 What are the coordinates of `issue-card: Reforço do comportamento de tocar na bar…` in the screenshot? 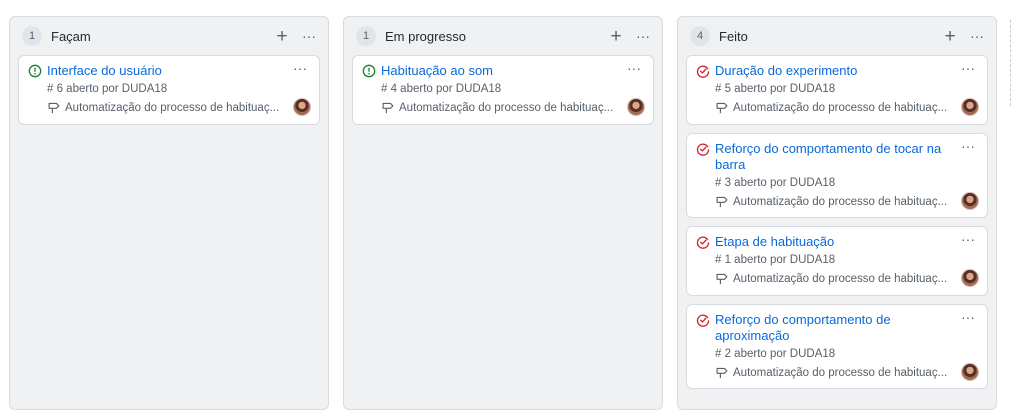 It's located at (837, 175).